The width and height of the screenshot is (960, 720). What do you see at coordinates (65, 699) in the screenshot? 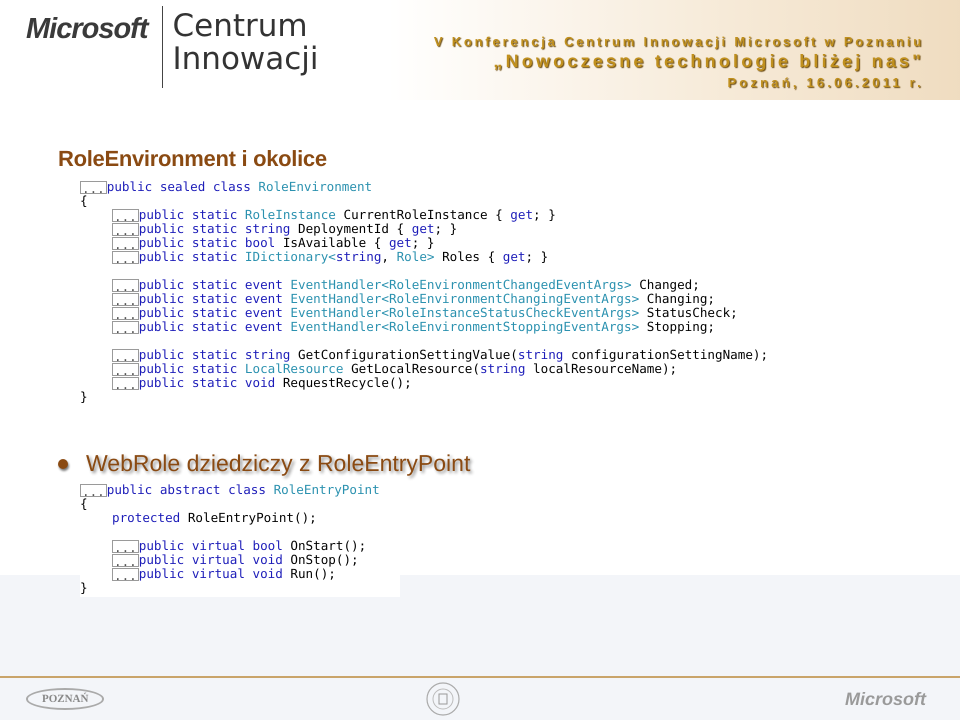
I see `city-logo: POZNAŃ` at bounding box center [65, 699].